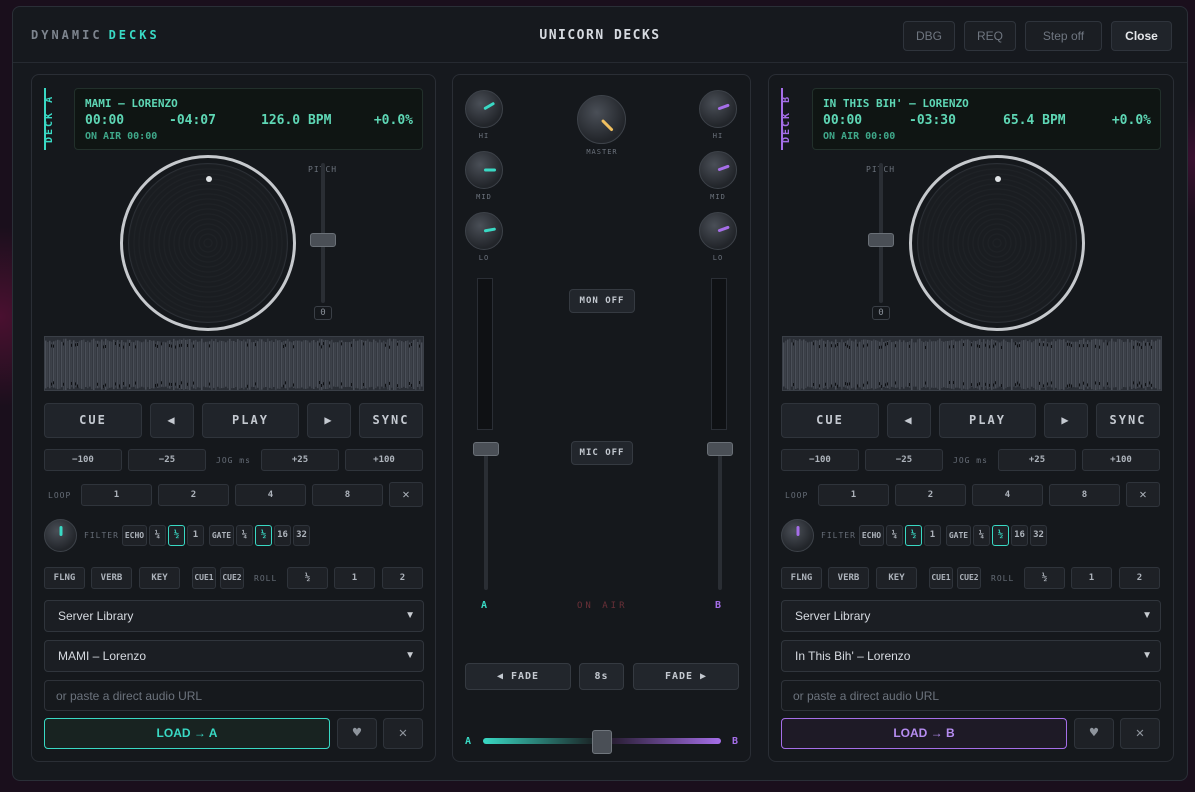 The width and height of the screenshot is (1195, 792). What do you see at coordinates (300, 460) in the screenshot?
I see `deck-a-jog-plus-25: +25` at bounding box center [300, 460].